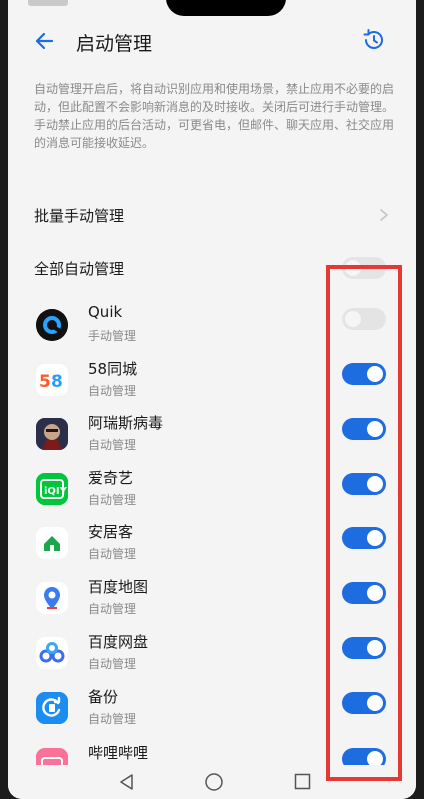  Describe the element at coordinates (52, 598) in the screenshot. I see `baidu-map-icon` at that location.